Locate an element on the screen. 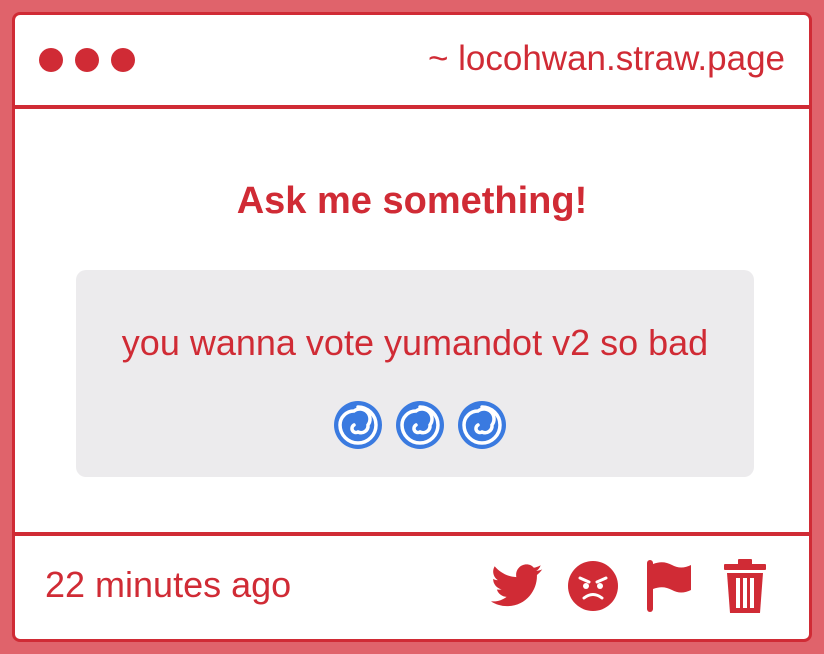 The width and height of the screenshot is (824, 654). twitter-icon is located at coordinates (517, 585).